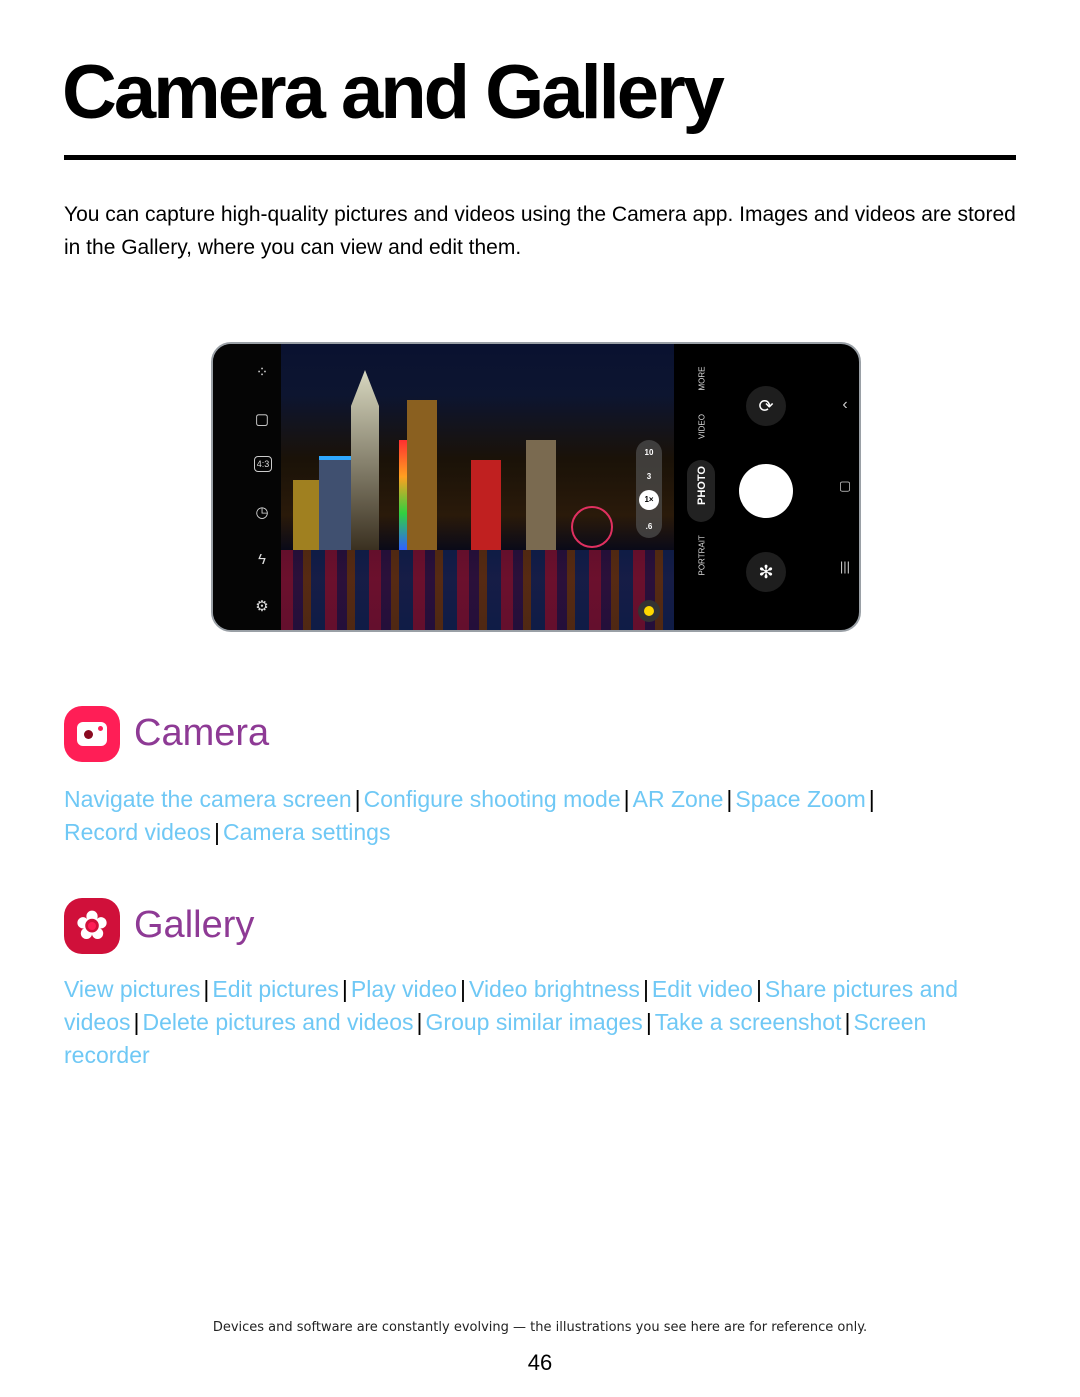 Image resolution: width=1080 pixels, height=1397 pixels. What do you see at coordinates (845, 404) in the screenshot?
I see `back-nav-icon: ‹` at bounding box center [845, 404].